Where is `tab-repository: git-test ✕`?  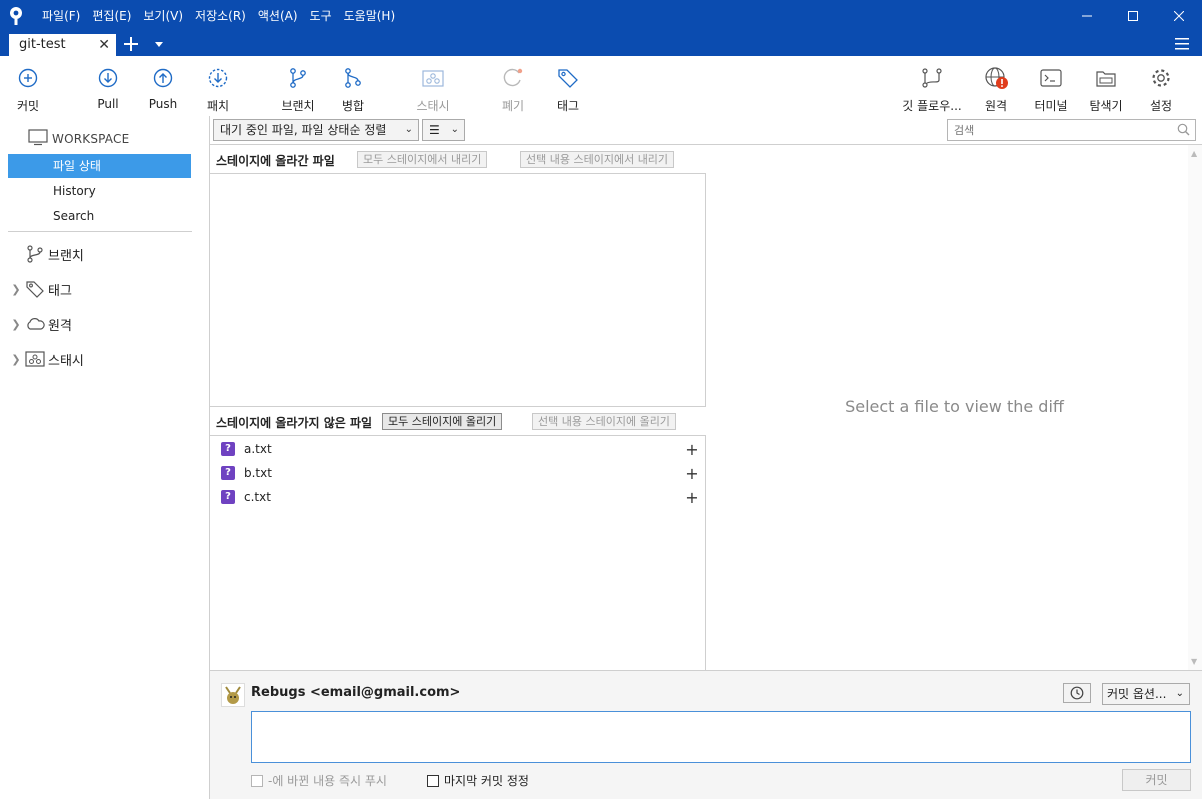
tab-repository: git-test ✕ is located at coordinates (62, 45).